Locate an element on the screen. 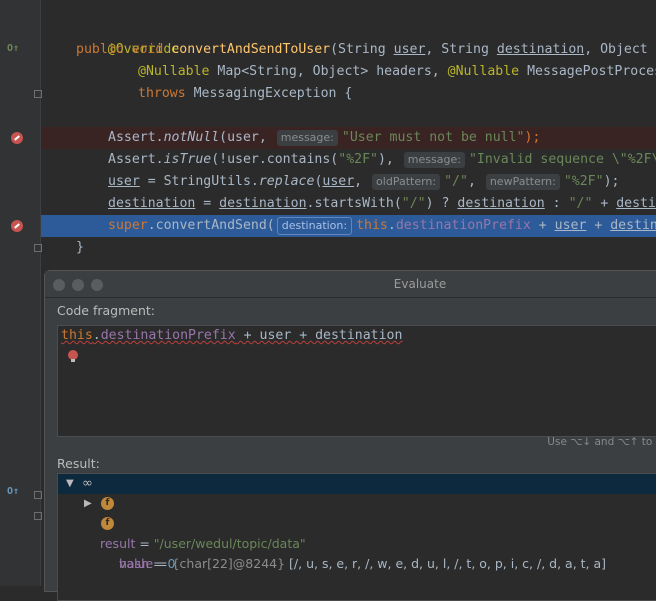 This screenshot has width=656, height=601. override-method-icon: O↑ is located at coordinates (13, 48).